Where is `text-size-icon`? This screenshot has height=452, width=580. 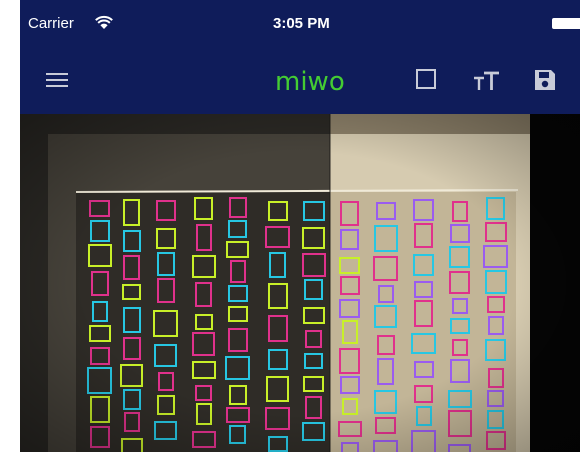 text-size-icon is located at coordinates (487, 81).